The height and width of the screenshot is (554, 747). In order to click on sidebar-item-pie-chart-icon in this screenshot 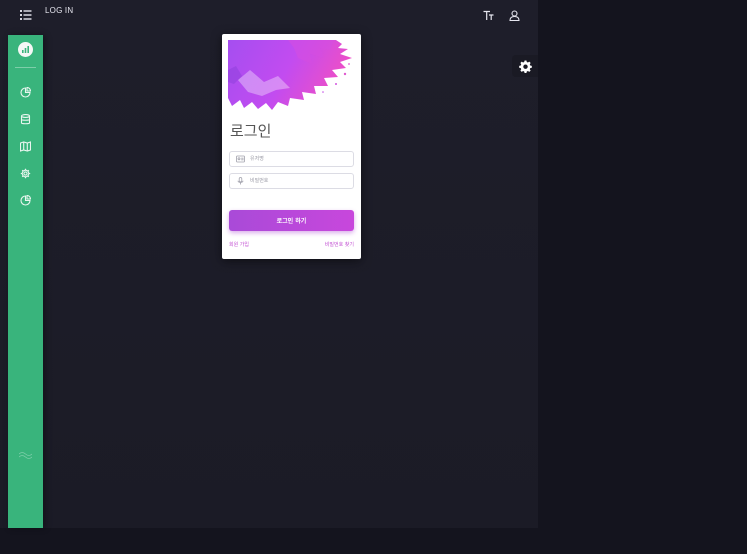, I will do `click(26, 90)`.